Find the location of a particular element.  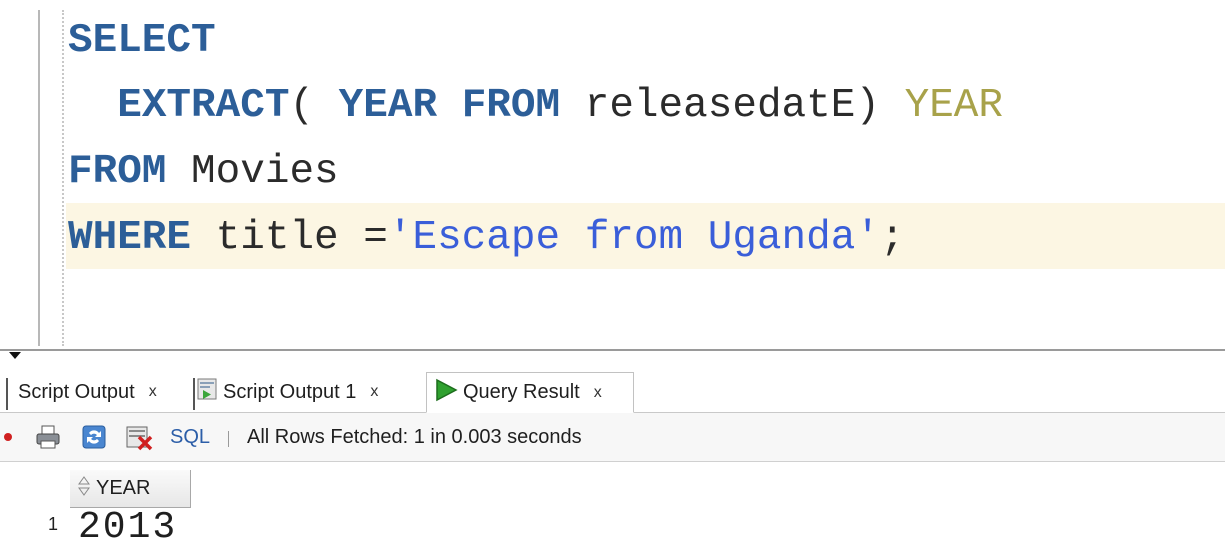

fold-guide is located at coordinates (63, 178).